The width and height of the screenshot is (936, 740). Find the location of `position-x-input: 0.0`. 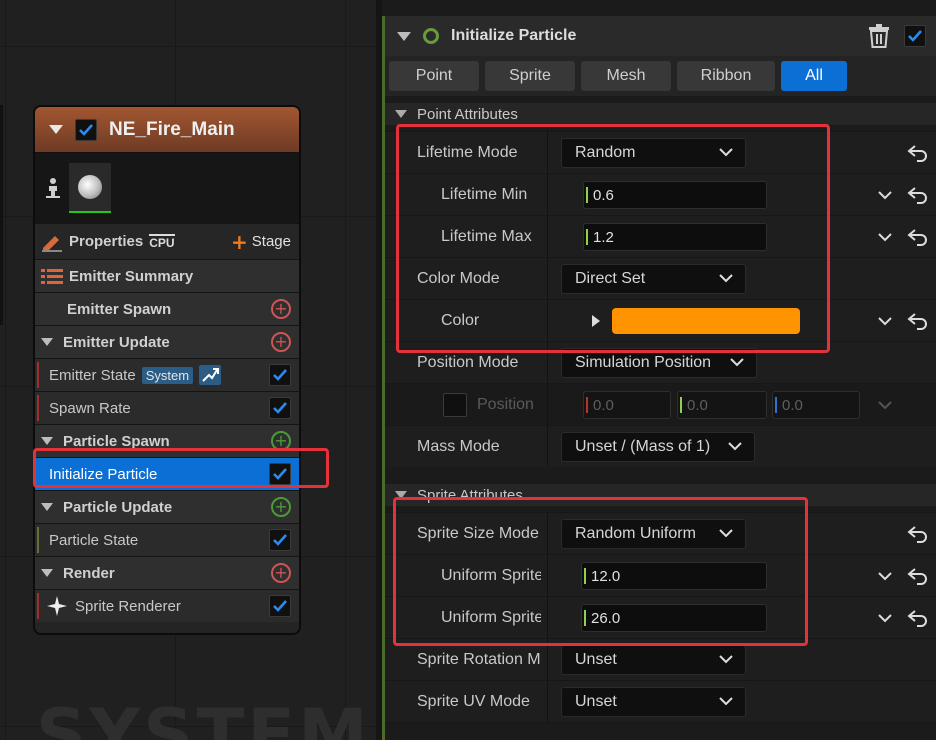

position-x-input: 0.0 is located at coordinates (627, 405).